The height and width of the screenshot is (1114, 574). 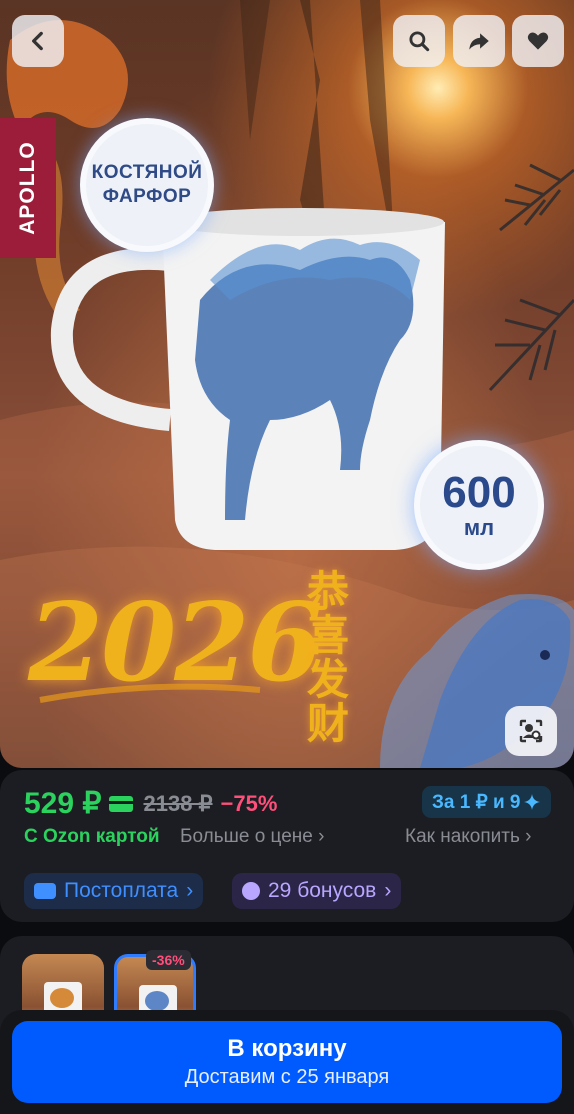 What do you see at coordinates (322, 890) in the screenshot?
I see `bonus-label: 29 бонусов` at bounding box center [322, 890].